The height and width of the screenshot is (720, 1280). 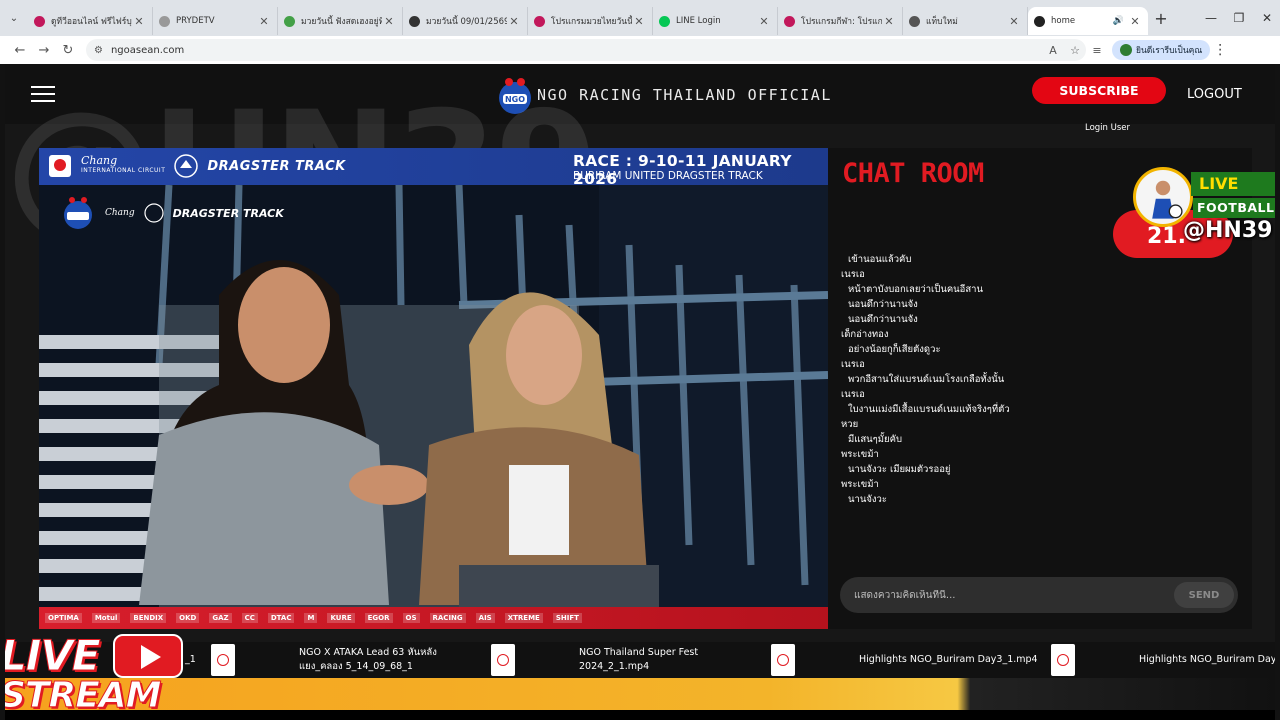 What do you see at coordinates (614, 666) in the screenshot?
I see `playlist-item-title-line: 2024_2_1.mp4` at bounding box center [614, 666].